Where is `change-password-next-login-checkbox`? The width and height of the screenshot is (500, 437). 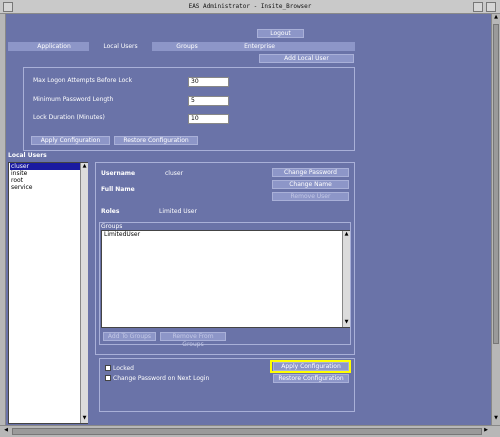 change-password-next-login-checkbox is located at coordinates (108, 378).